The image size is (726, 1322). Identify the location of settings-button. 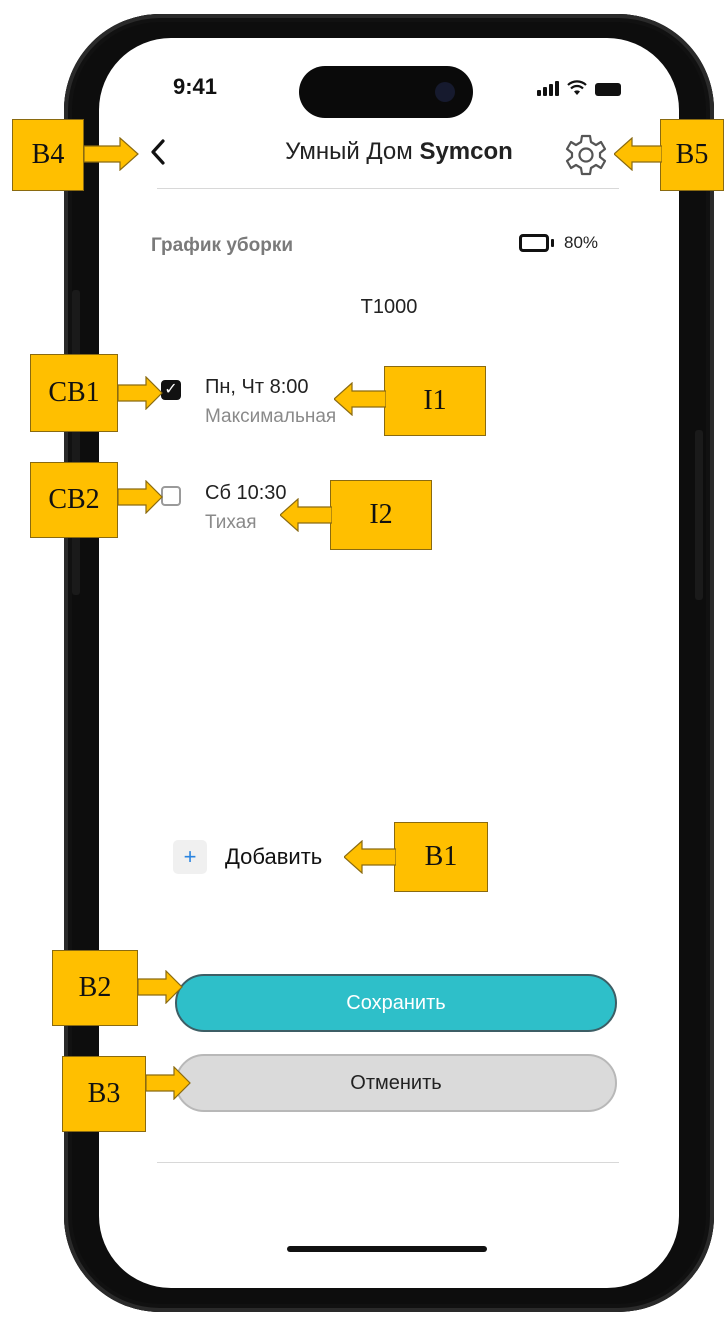
(586, 155).